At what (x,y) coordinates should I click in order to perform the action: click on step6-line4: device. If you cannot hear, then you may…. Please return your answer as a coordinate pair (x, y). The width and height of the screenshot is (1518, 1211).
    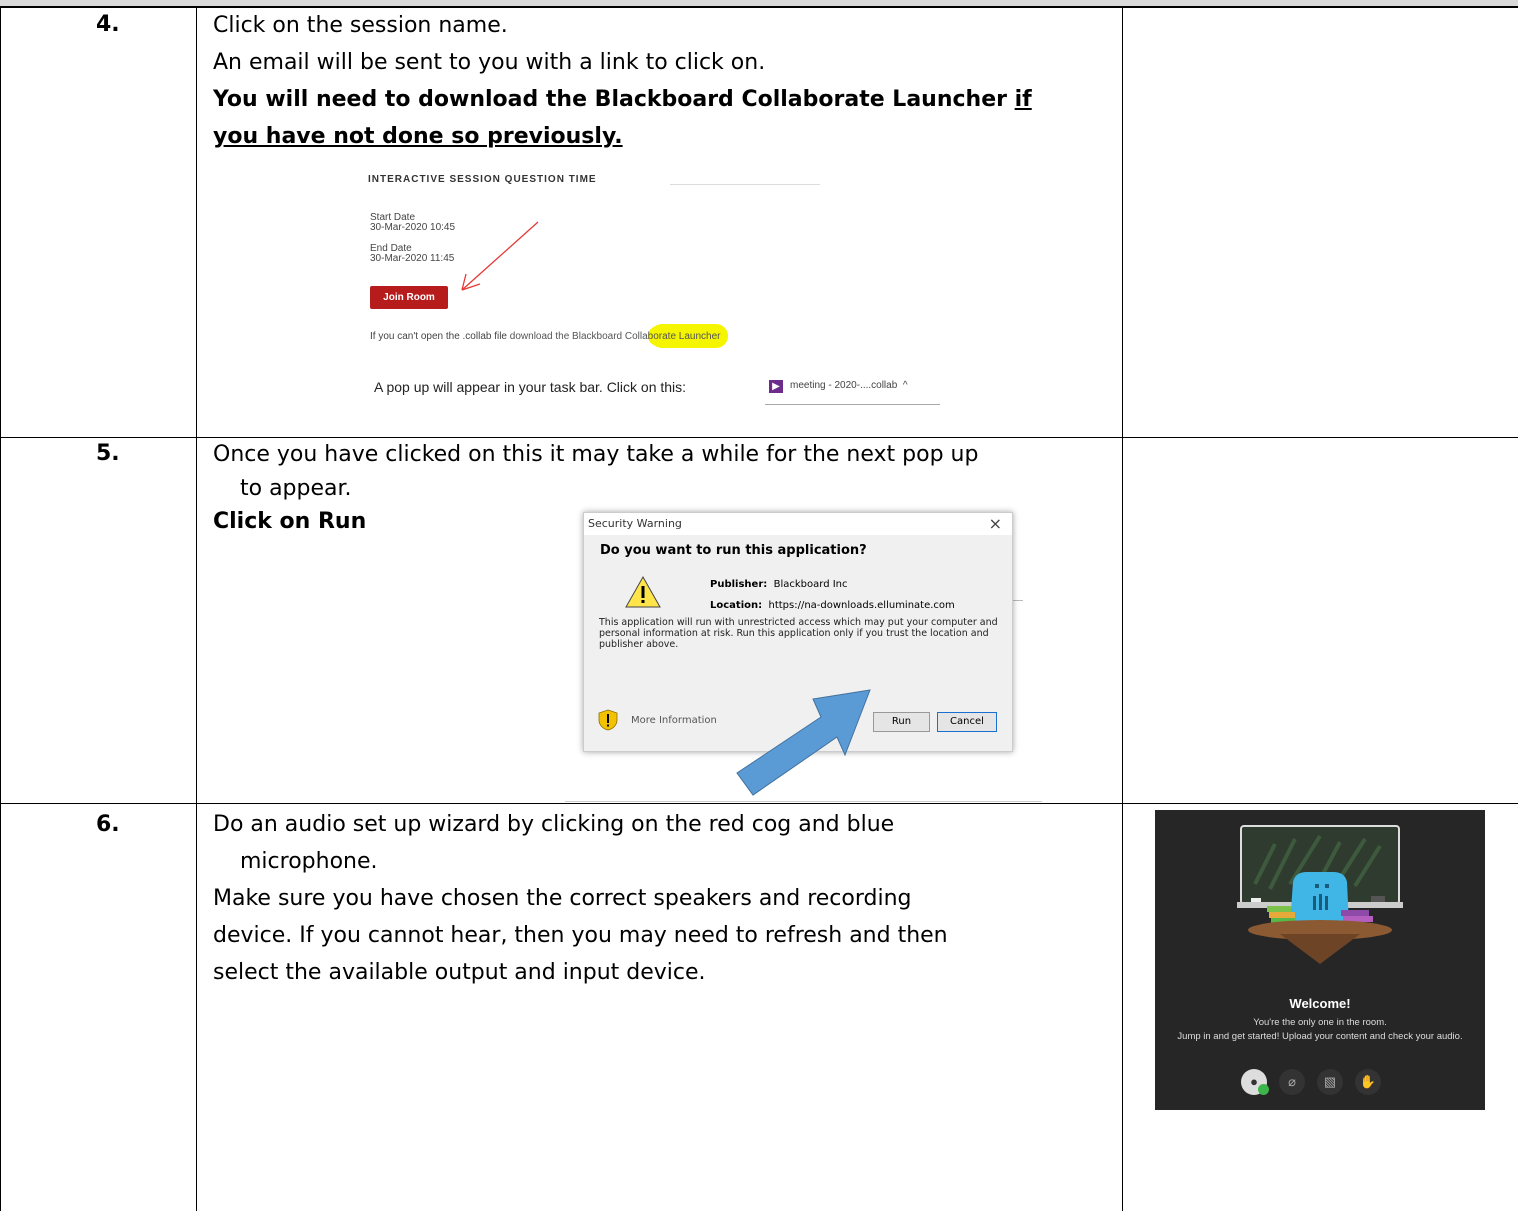
    Looking at the image, I should click on (580, 935).